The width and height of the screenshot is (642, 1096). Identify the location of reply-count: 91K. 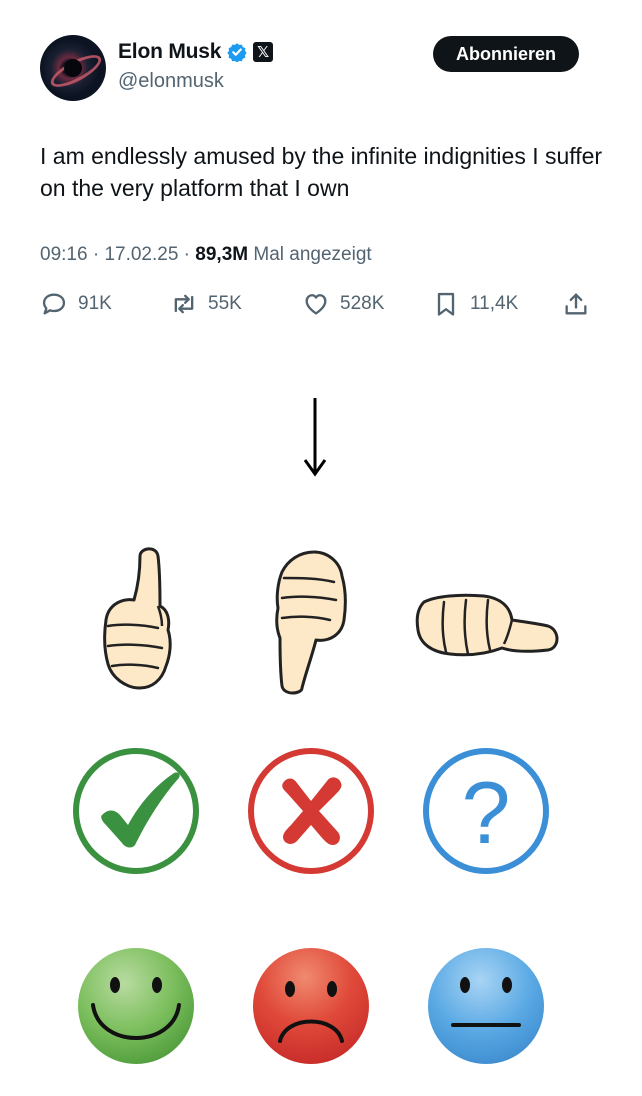
(95, 303).